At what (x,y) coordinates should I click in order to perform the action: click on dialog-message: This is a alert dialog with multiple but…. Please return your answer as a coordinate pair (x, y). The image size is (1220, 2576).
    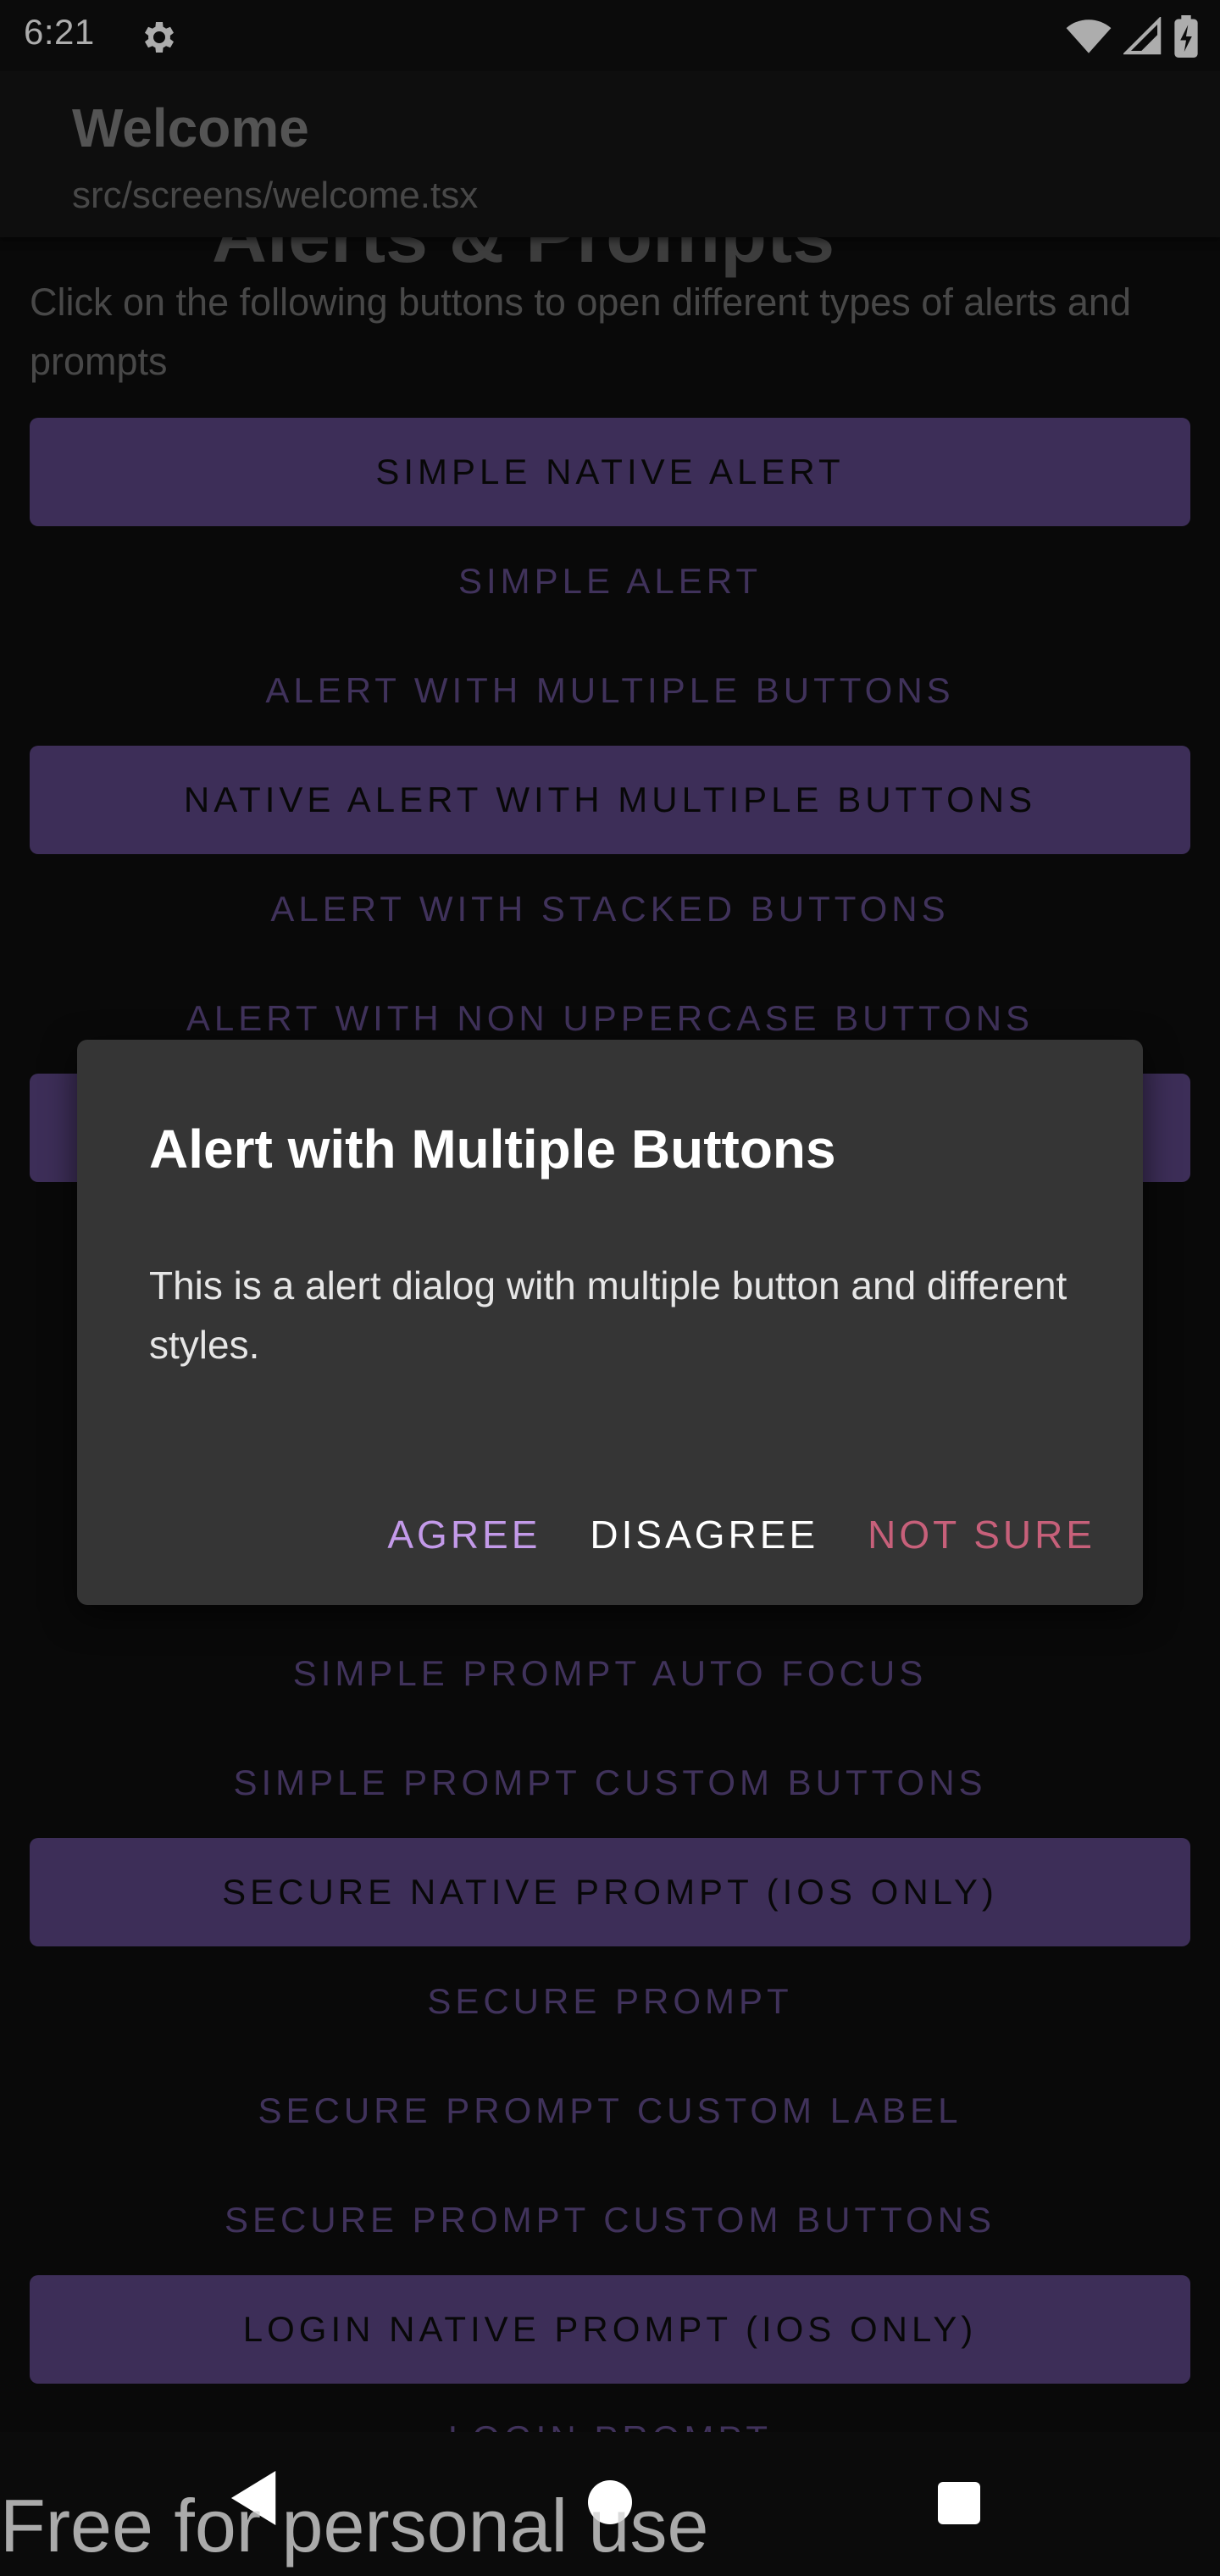
    Looking at the image, I should click on (608, 1315).